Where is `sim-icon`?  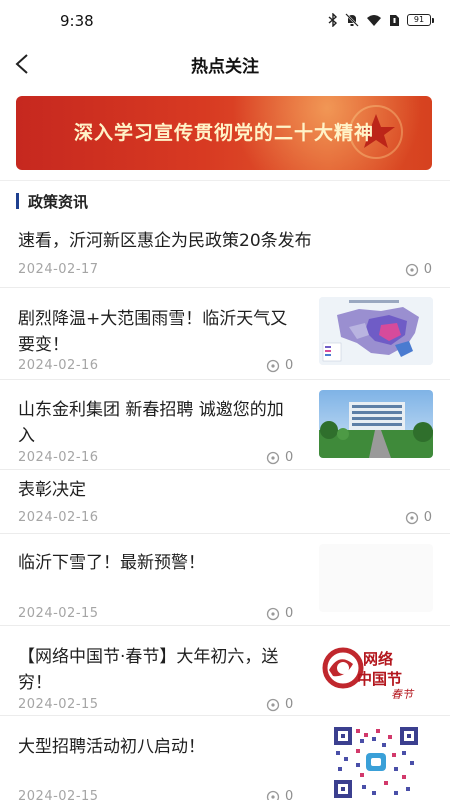
sim-icon is located at coordinates (394, 20).